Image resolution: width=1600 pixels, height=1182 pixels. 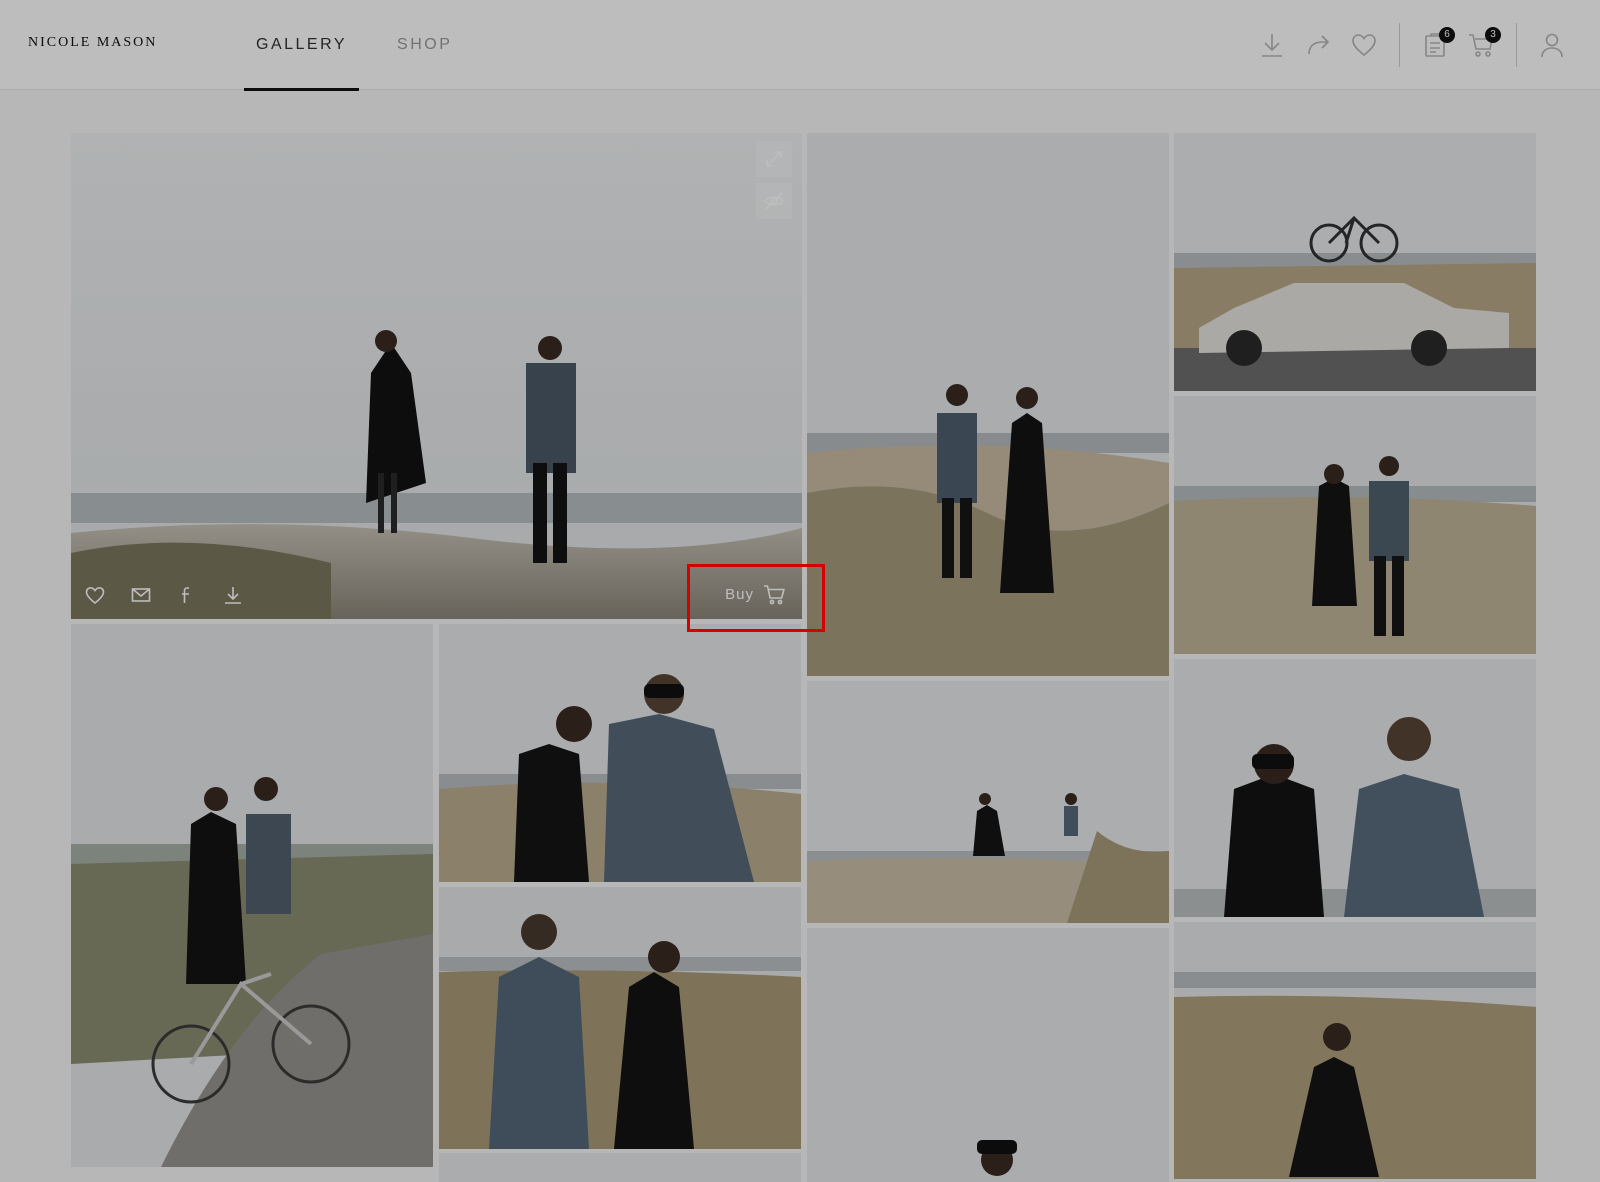 I want to click on eye-hide-icon, so click(x=774, y=201).